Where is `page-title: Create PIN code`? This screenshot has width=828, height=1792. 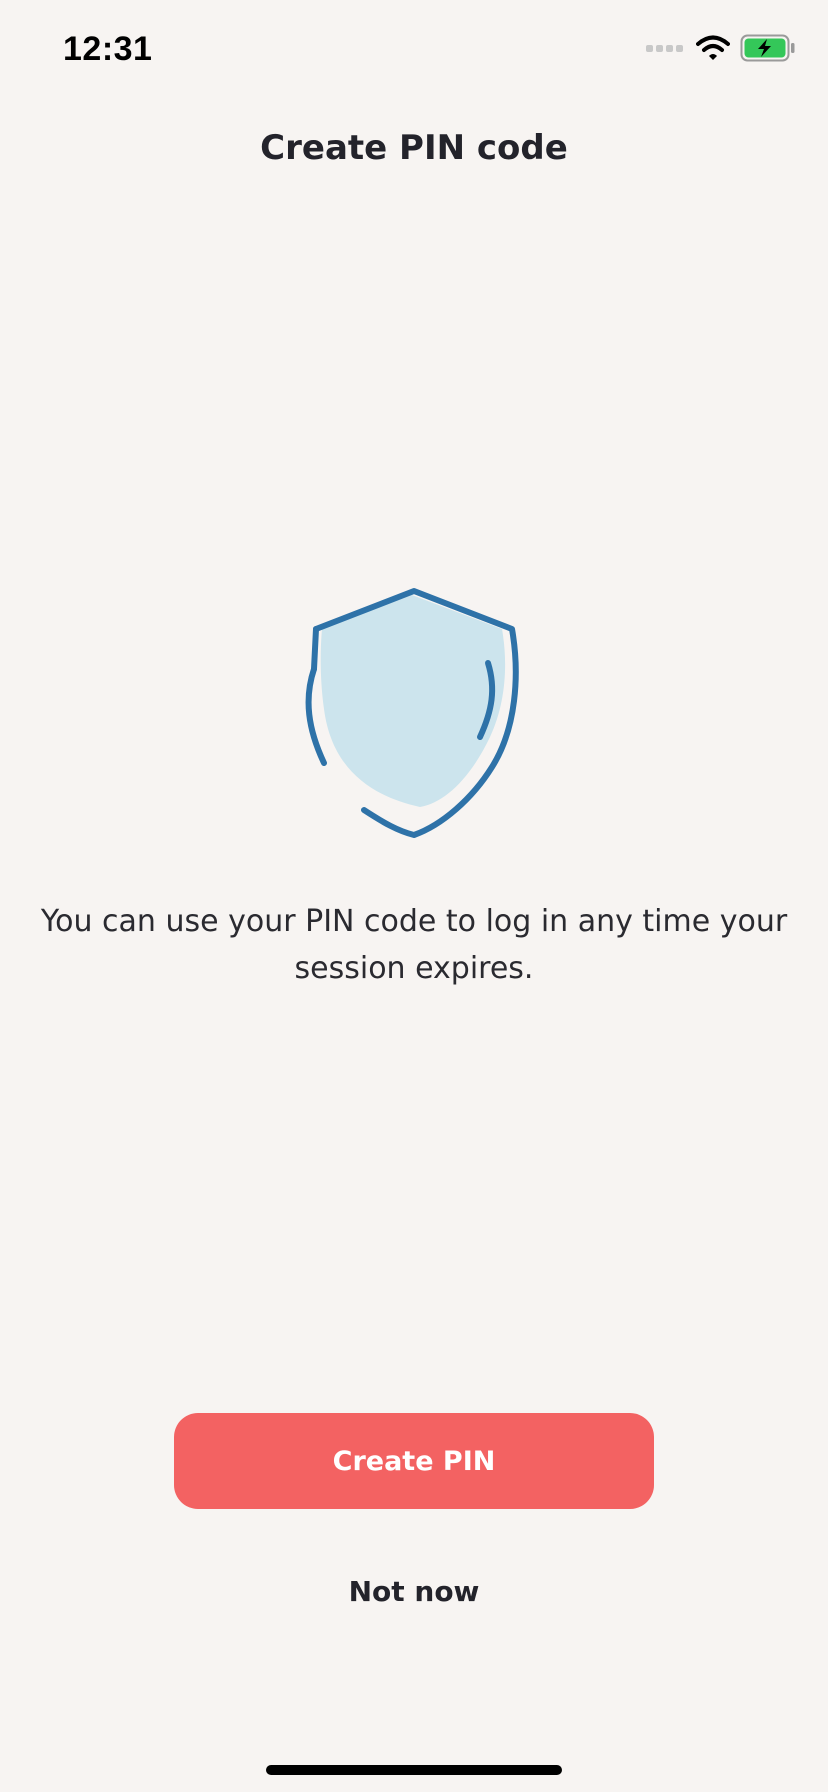
page-title: Create PIN code is located at coordinates (414, 148).